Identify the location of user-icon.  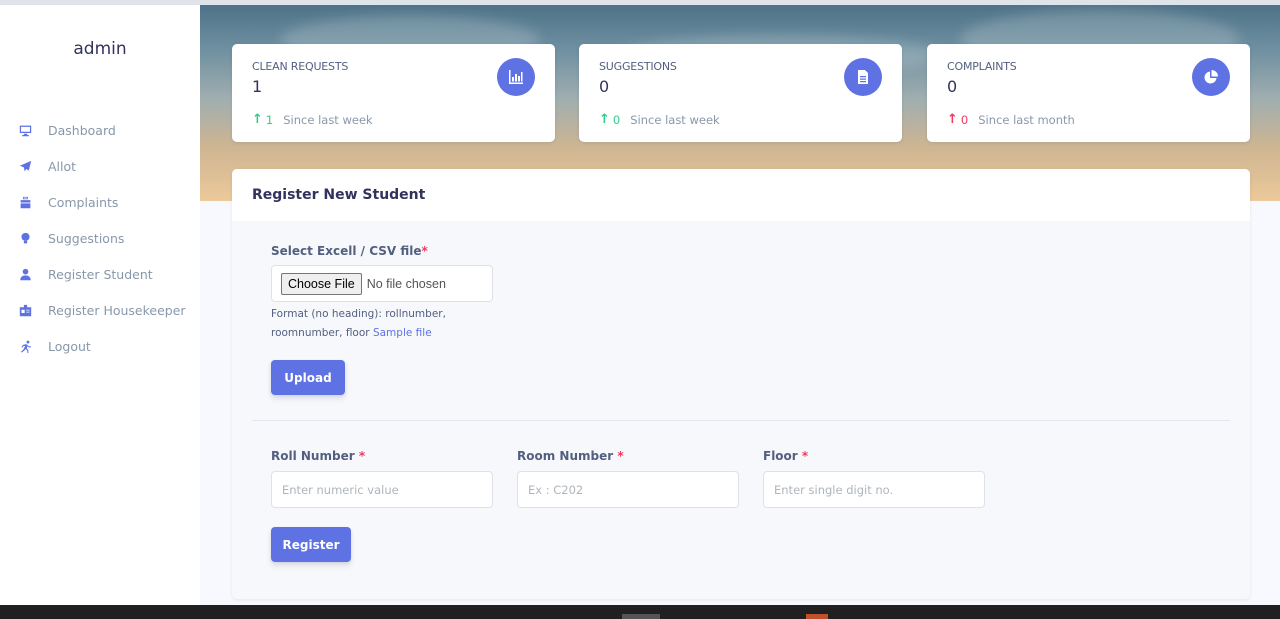
(25, 274).